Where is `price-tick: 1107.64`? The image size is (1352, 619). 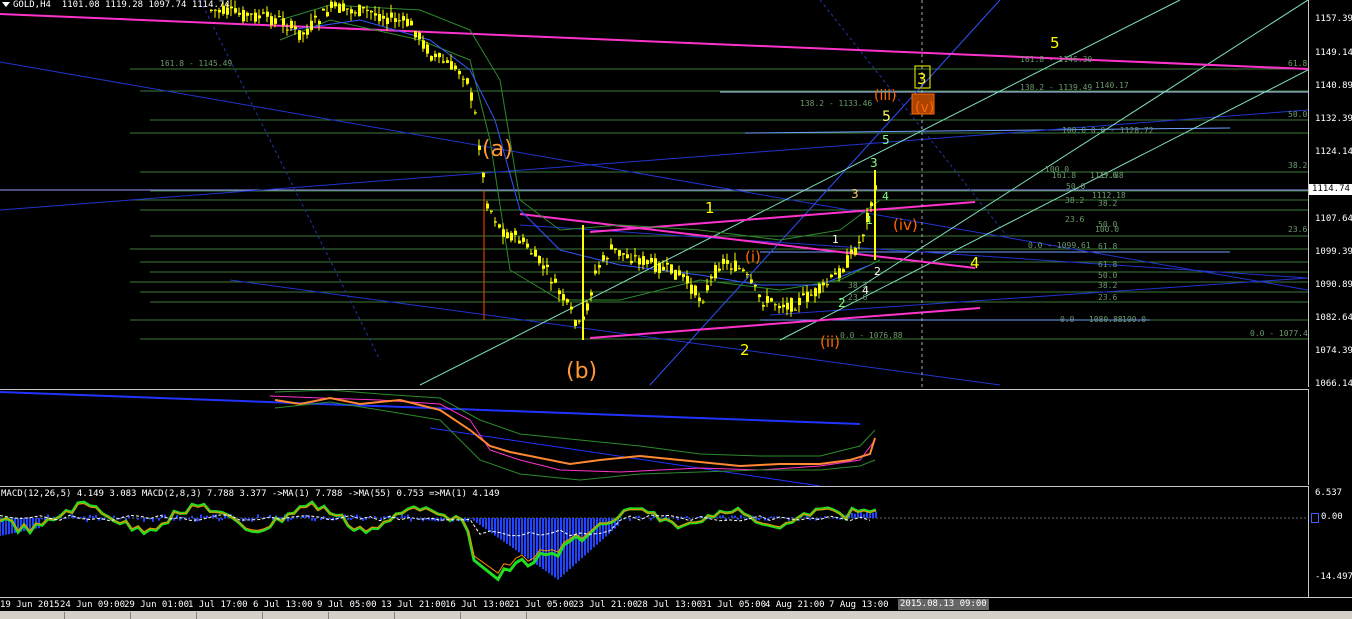
price-tick: 1107.64 is located at coordinates (1333, 219).